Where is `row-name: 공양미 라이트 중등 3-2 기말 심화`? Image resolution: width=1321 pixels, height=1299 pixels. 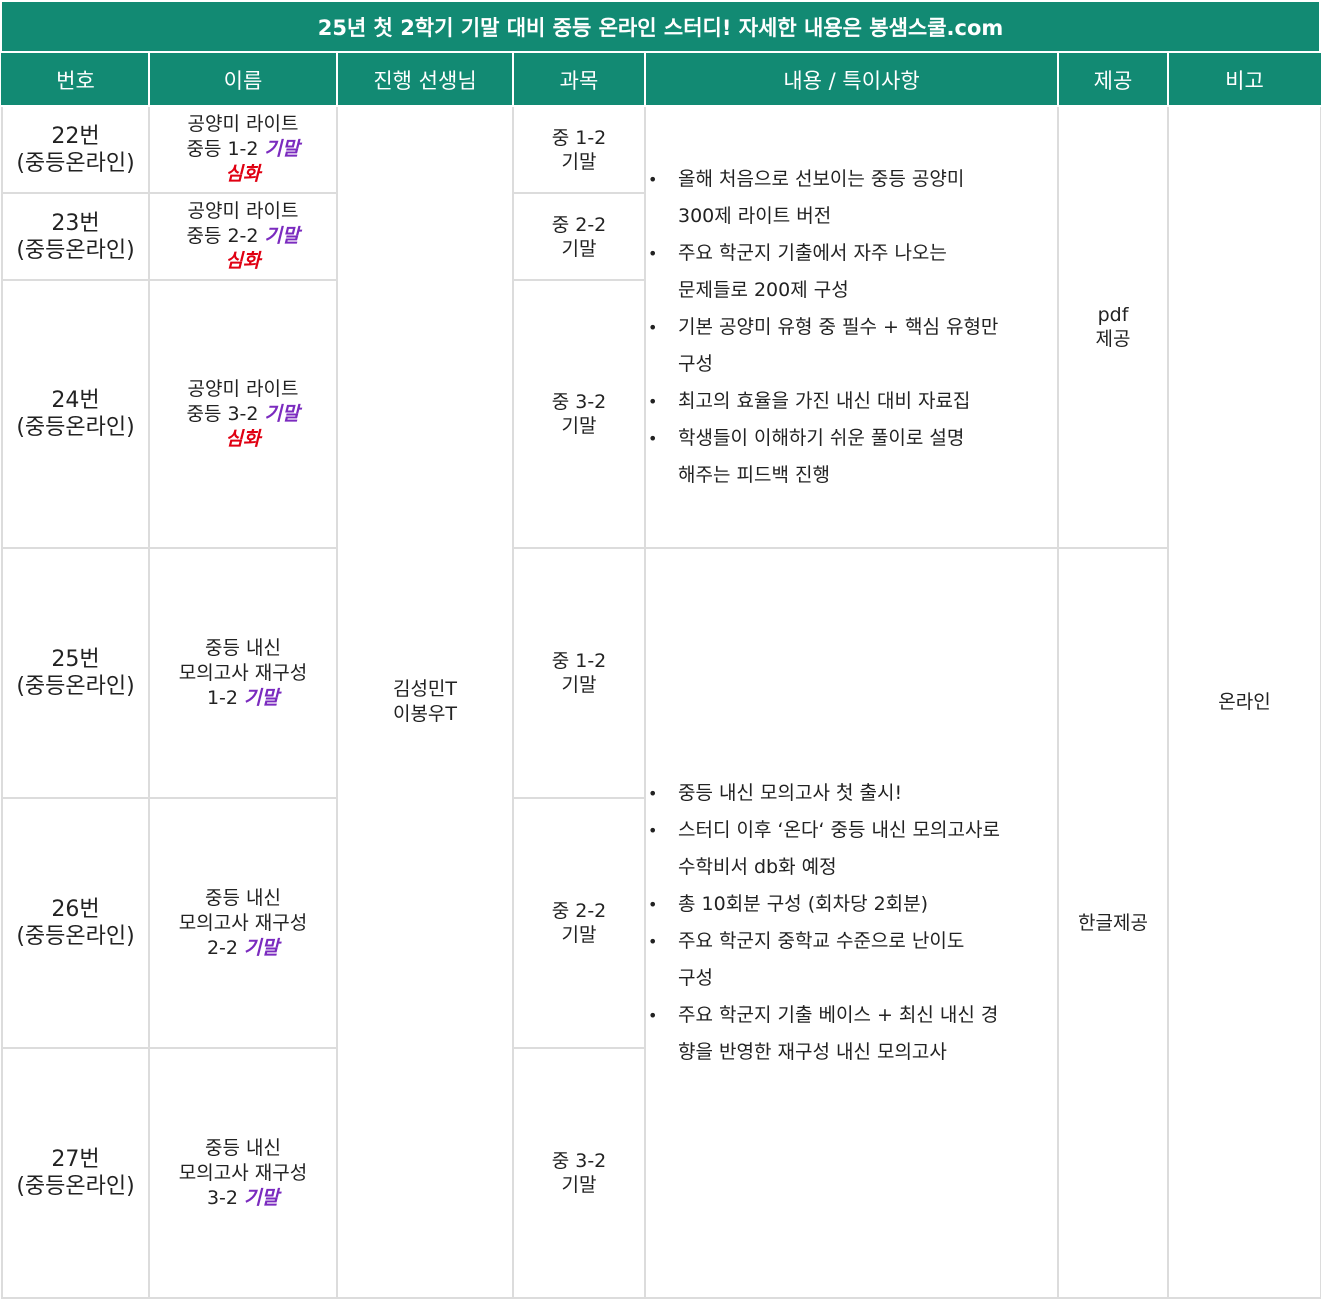
row-name: 공양미 라이트 중등 3-2 기말 심화 is located at coordinates (243, 414).